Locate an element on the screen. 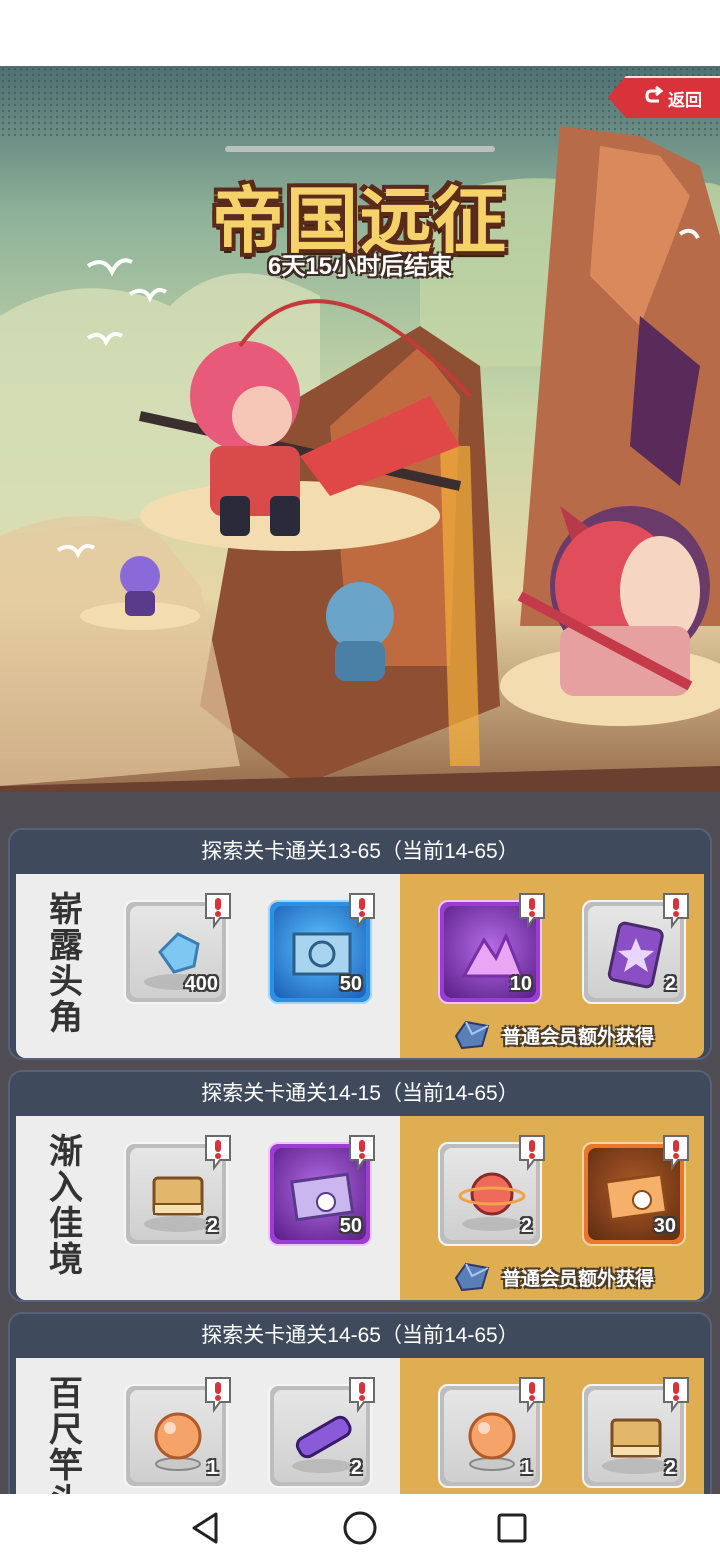  system-navigation-bar is located at coordinates (360, 1527).